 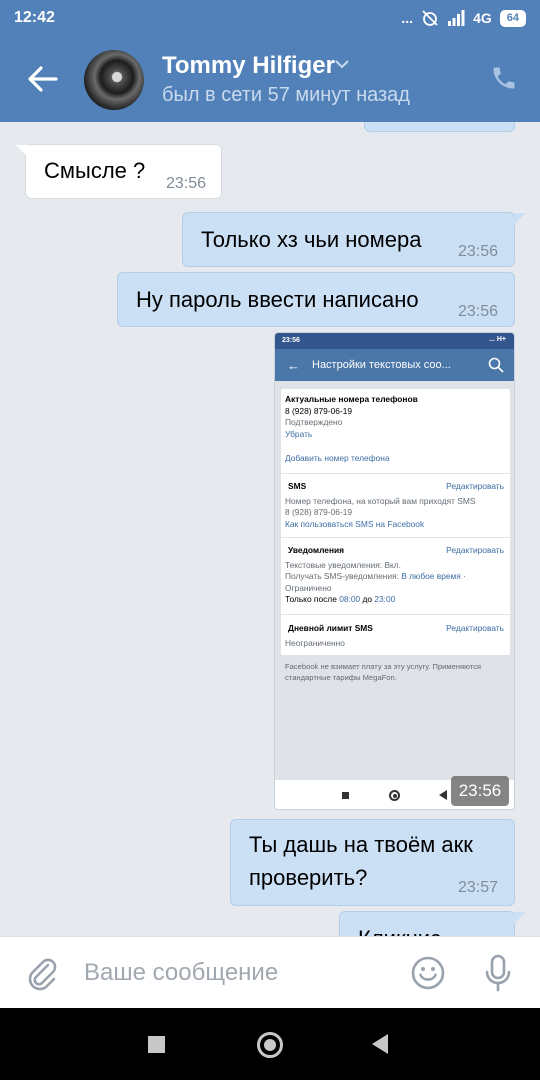 I want to click on photo-phones-title: Актуальные номера телефонов, so click(x=351, y=399).